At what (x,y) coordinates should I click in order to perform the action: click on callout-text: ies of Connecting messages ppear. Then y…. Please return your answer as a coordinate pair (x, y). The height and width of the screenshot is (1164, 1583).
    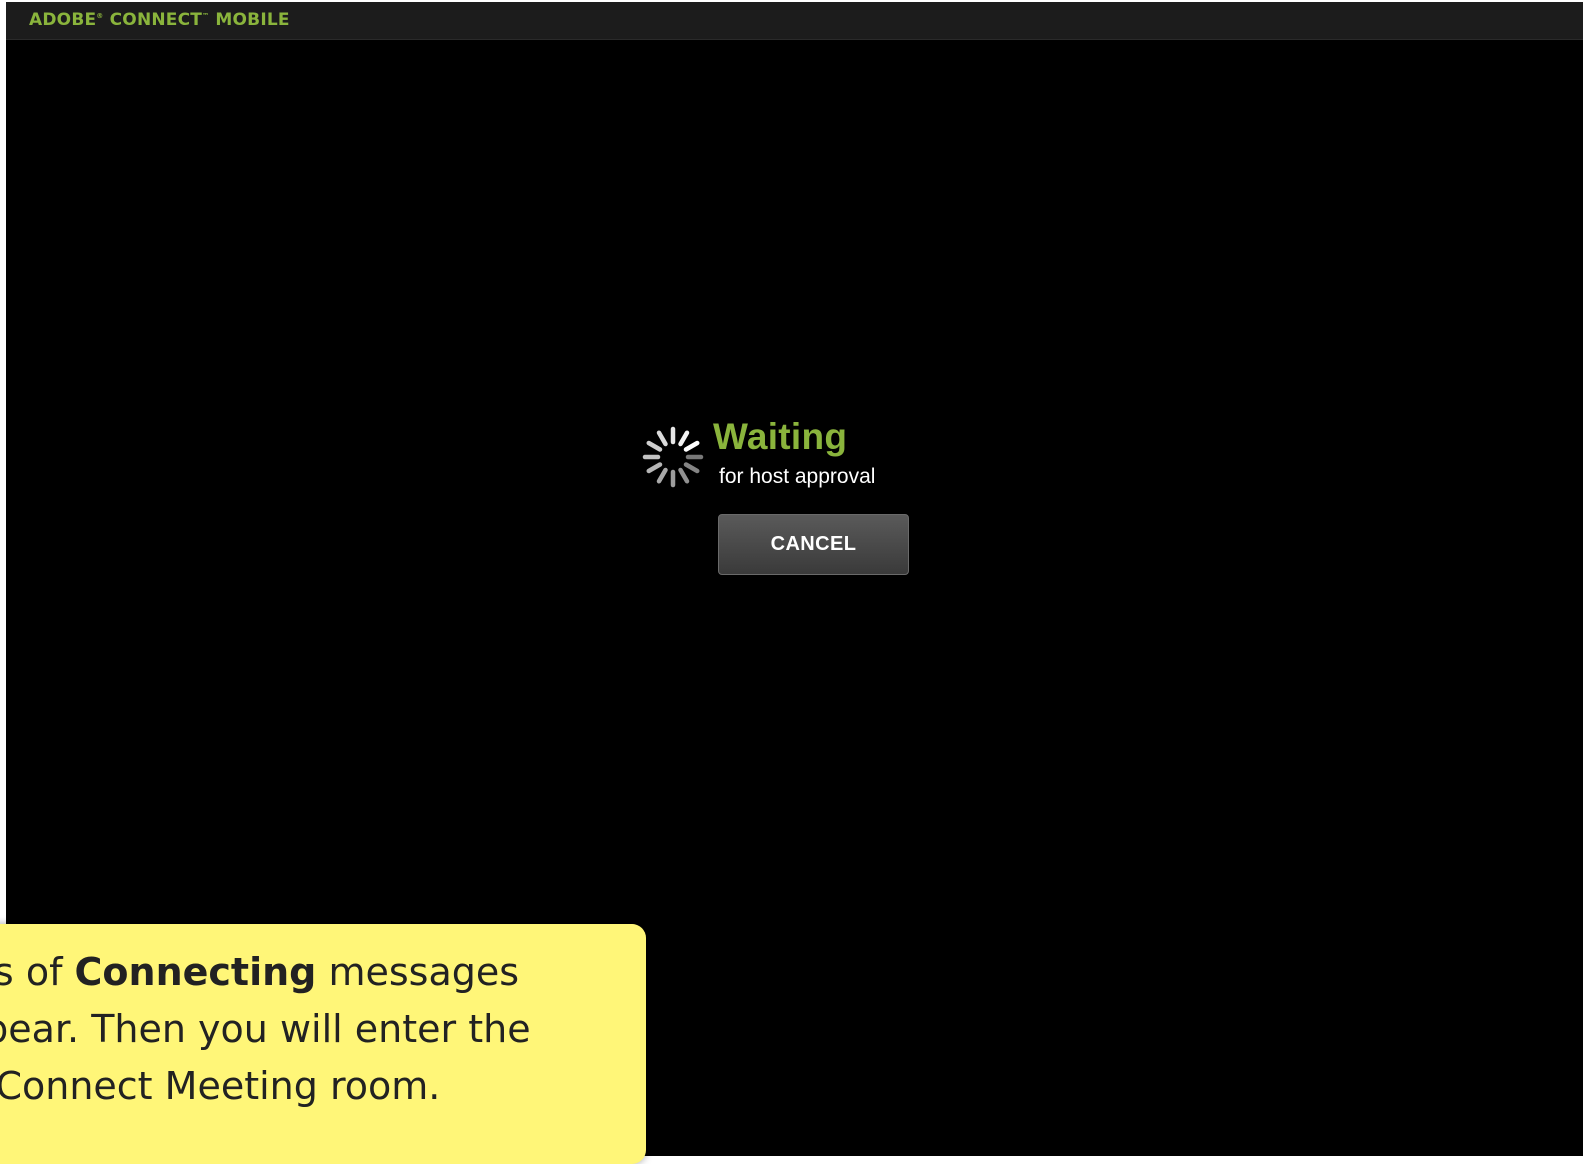
    Looking at the image, I should click on (300, 1029).